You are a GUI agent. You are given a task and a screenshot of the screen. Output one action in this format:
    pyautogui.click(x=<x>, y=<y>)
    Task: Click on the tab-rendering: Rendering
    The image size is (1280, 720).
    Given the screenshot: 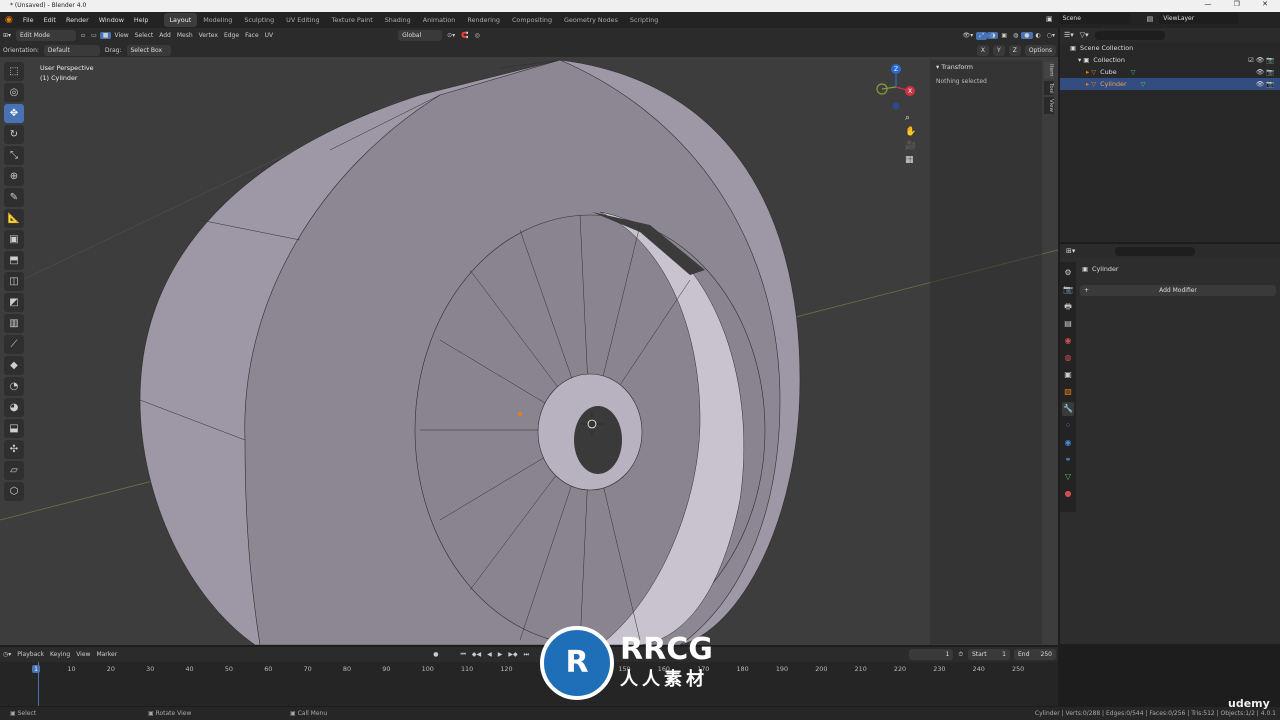 What is the action you would take?
    pyautogui.click(x=483, y=20)
    